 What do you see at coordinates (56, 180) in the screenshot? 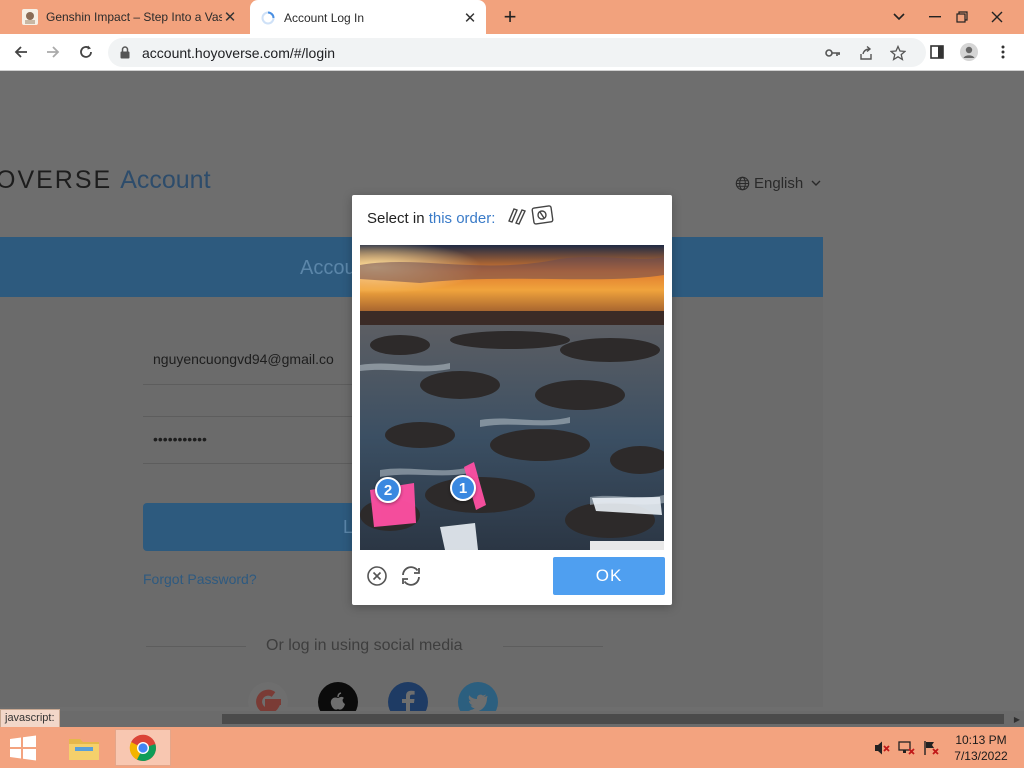
I see `brand-name: OVERSE` at bounding box center [56, 180].